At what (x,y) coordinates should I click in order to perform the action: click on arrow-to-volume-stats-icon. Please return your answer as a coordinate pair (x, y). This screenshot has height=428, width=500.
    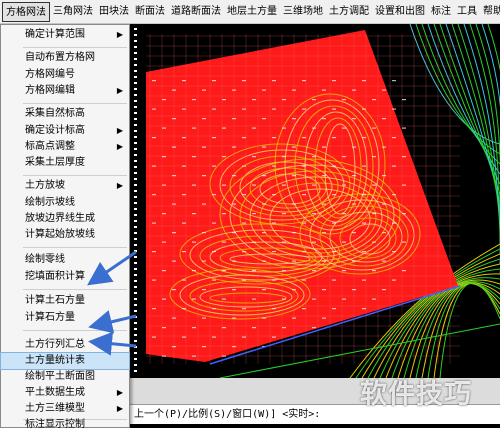
    Looking at the image, I should click on (112, 343).